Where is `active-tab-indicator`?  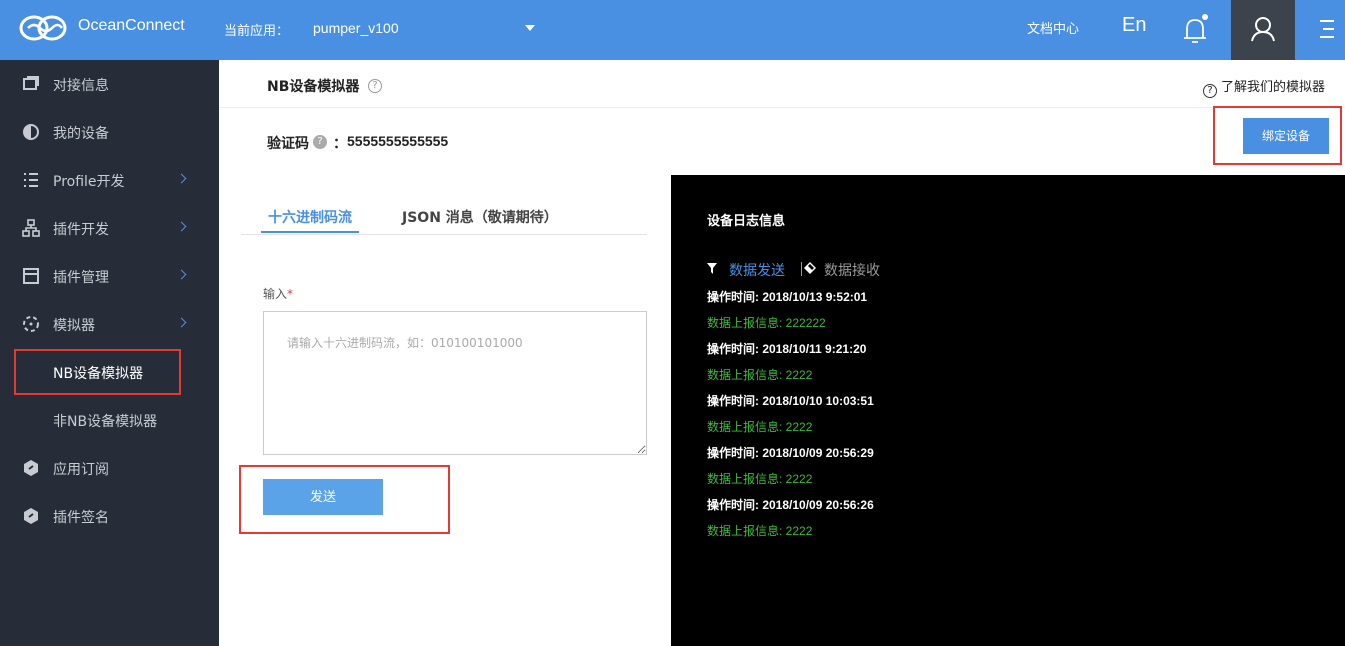
active-tab-indicator is located at coordinates (310, 232).